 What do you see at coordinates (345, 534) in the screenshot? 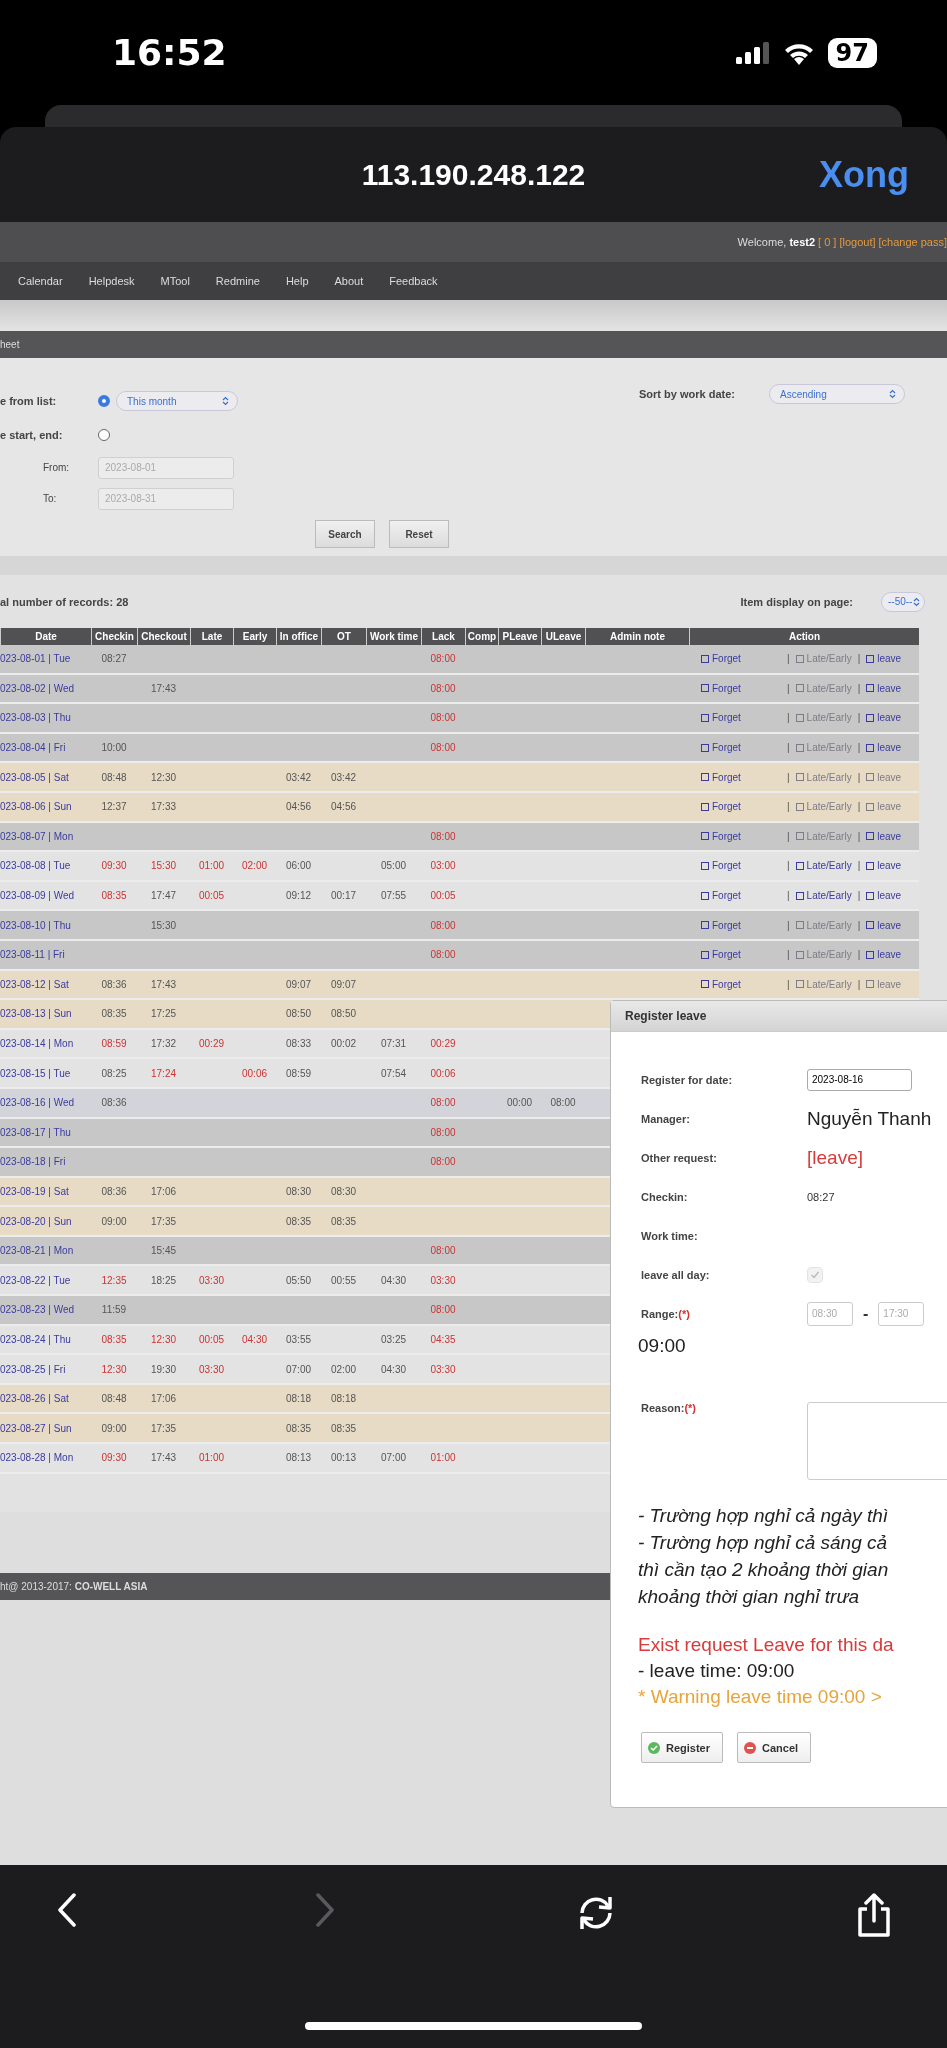
I see `form-button: Search` at bounding box center [345, 534].